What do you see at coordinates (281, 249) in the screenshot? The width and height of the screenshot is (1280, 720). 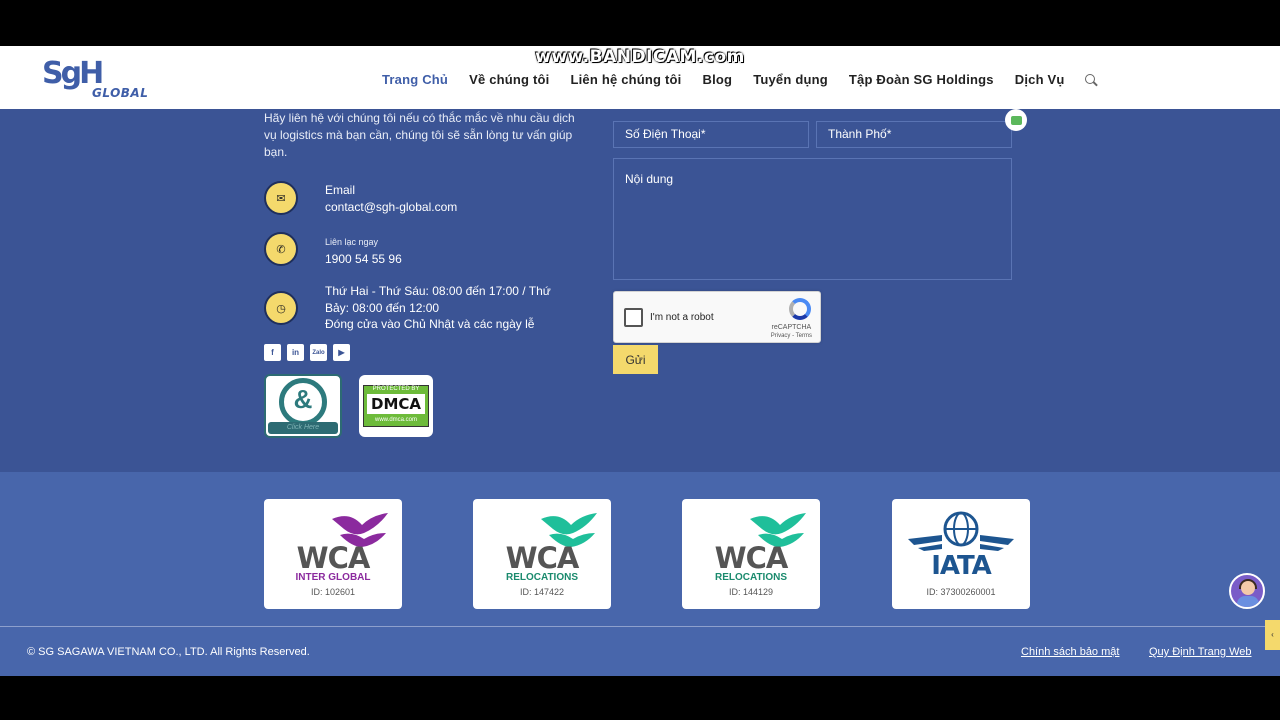 I see `phone-icon: ✆` at bounding box center [281, 249].